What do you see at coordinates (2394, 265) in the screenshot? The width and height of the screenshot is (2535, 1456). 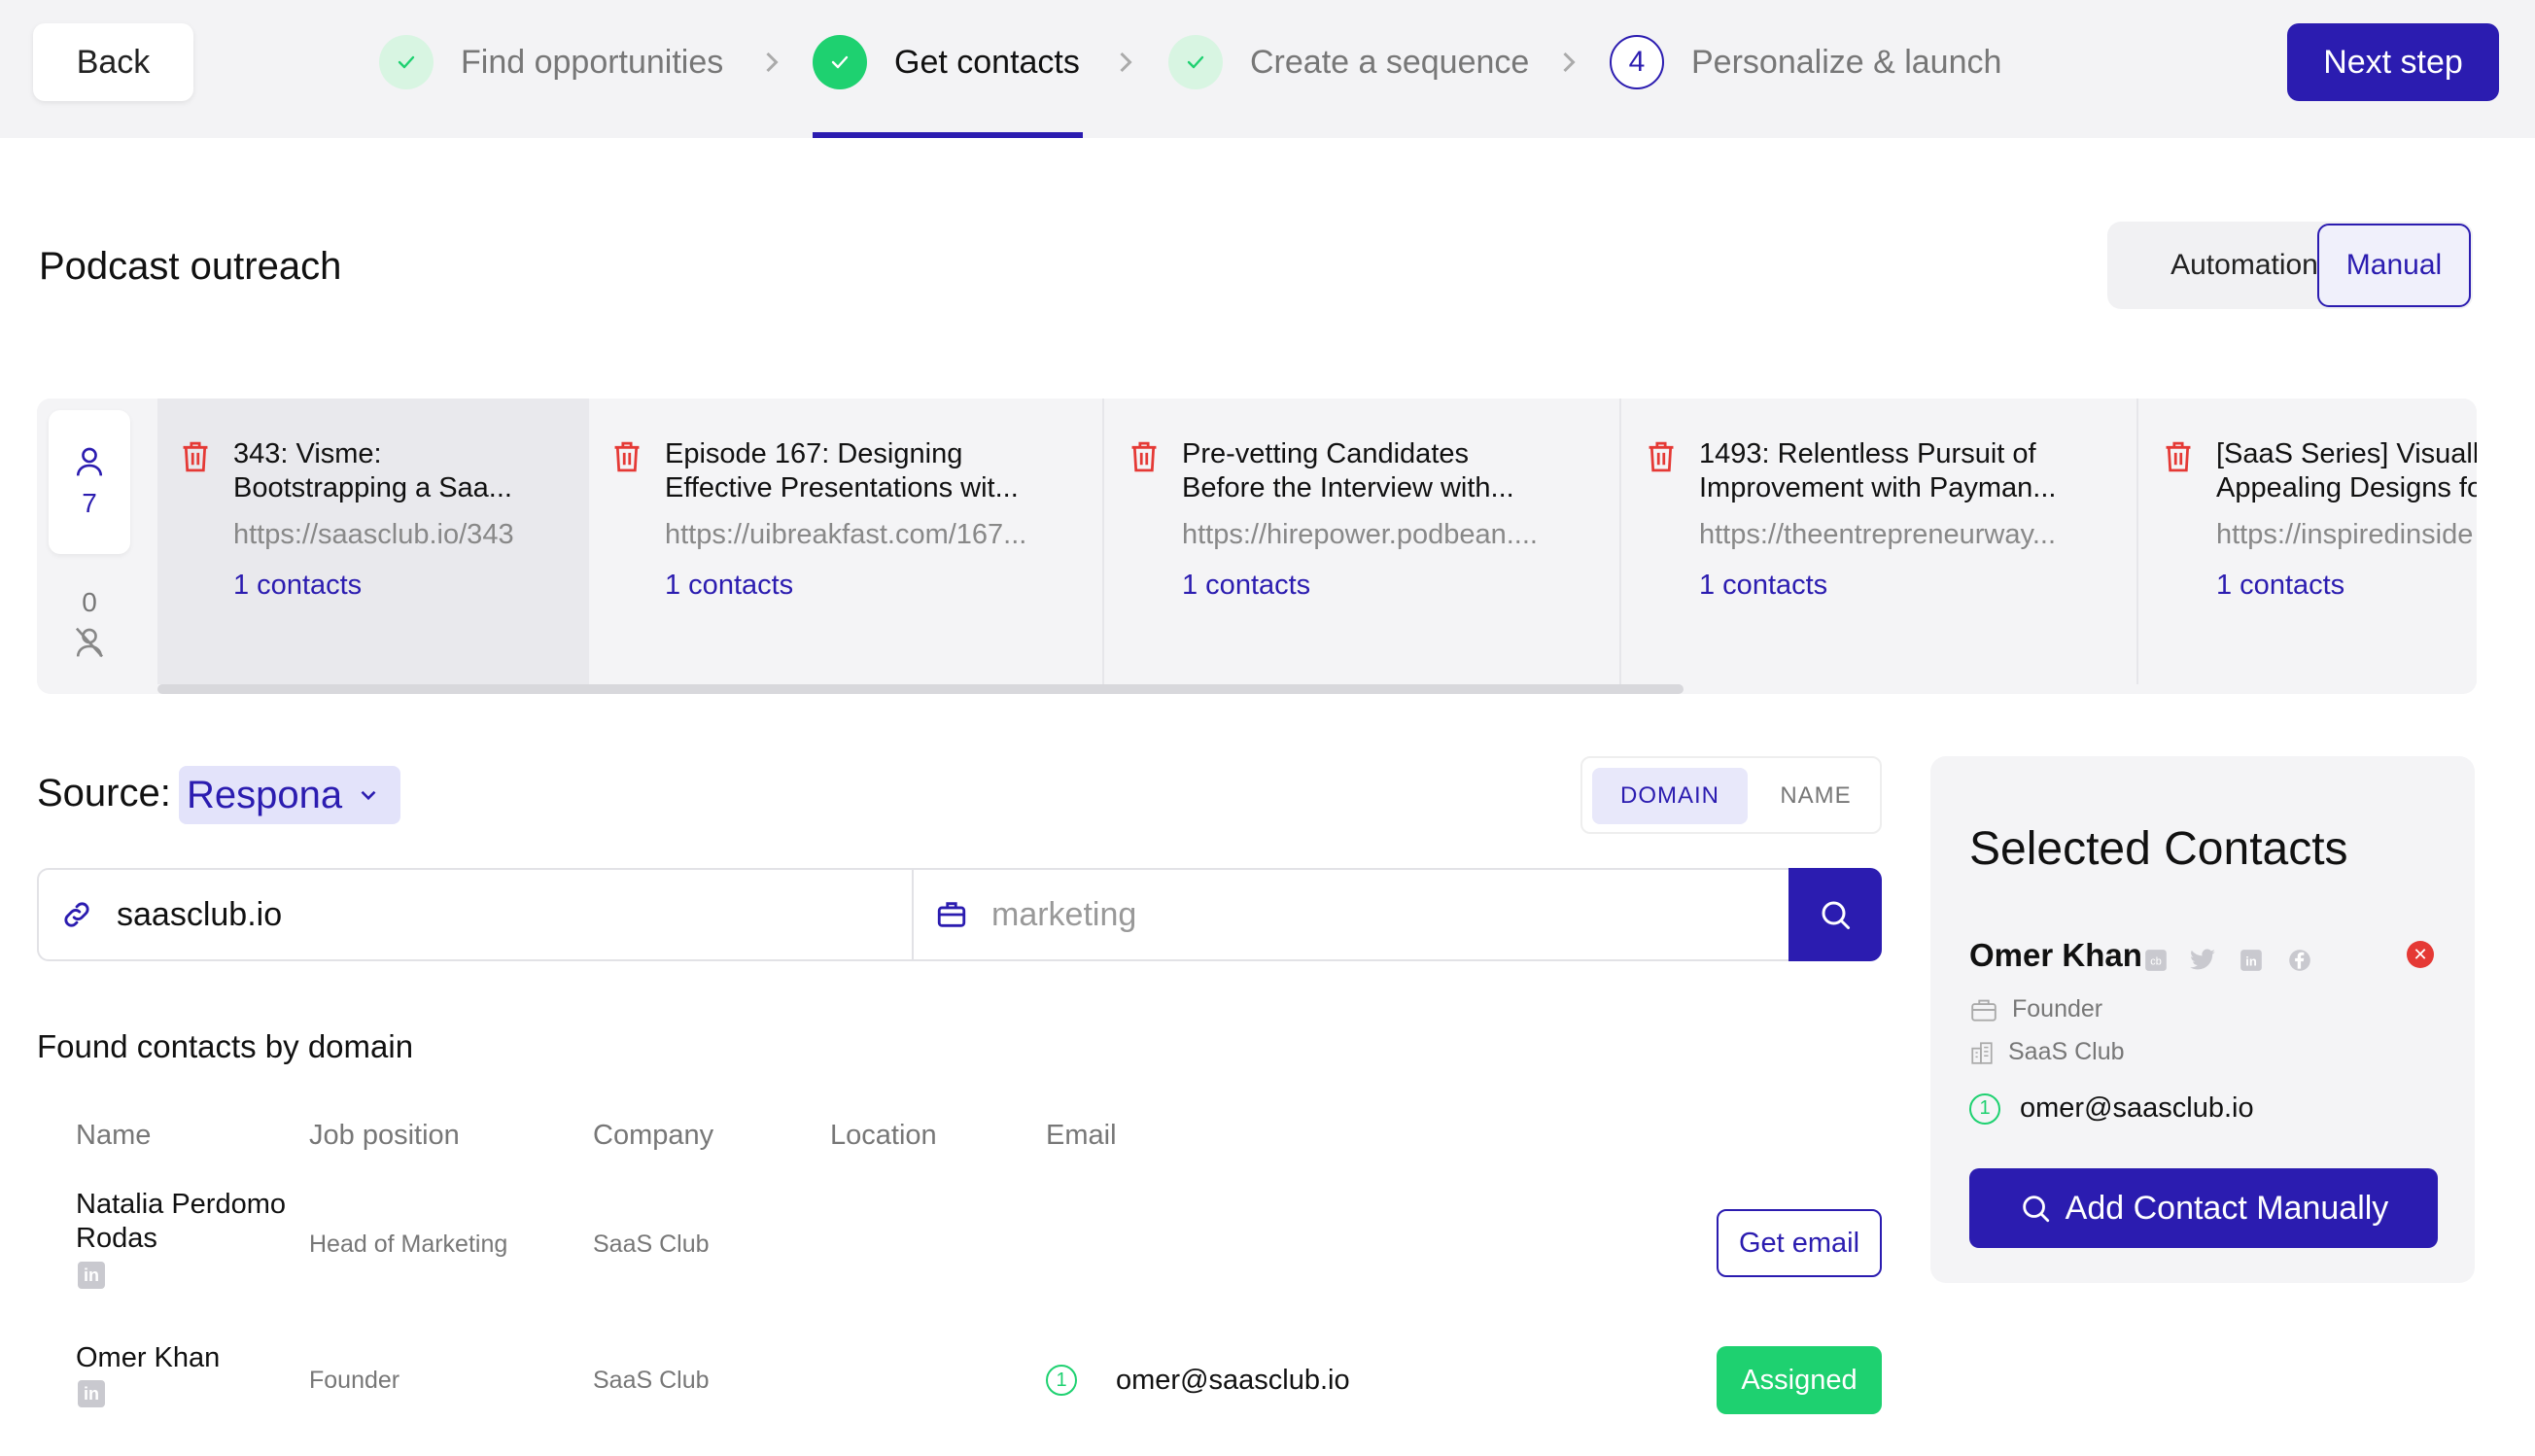 I see `mode-manual-button: Manual` at bounding box center [2394, 265].